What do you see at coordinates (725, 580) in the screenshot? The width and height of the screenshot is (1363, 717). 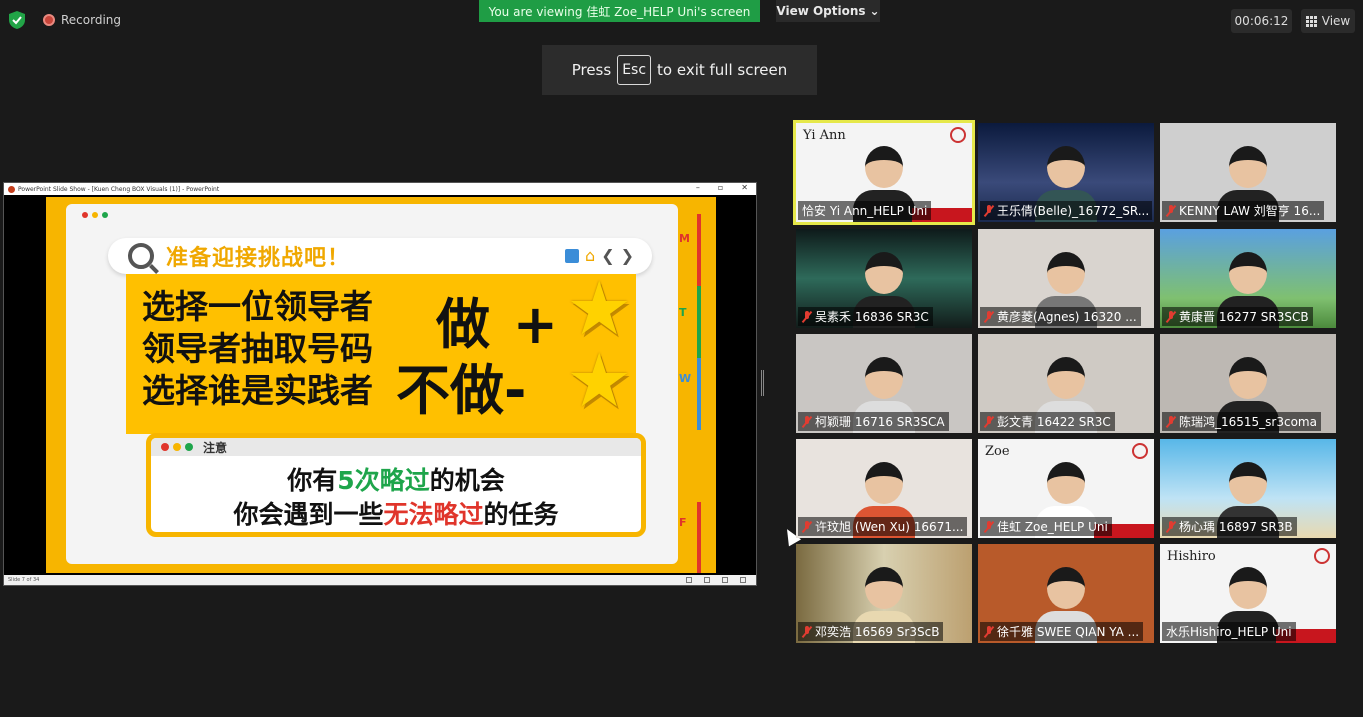 I see `view-reading-icon` at bounding box center [725, 580].